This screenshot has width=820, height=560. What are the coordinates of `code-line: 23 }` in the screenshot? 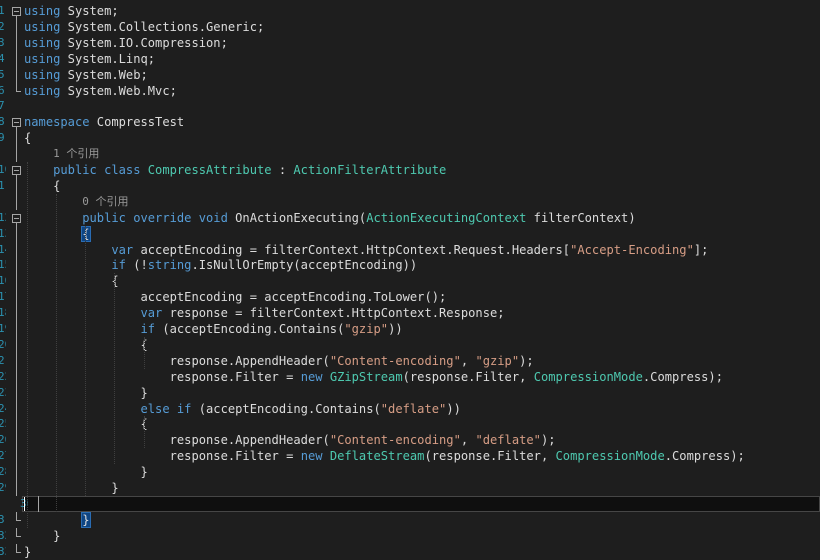 It's located at (410, 392).